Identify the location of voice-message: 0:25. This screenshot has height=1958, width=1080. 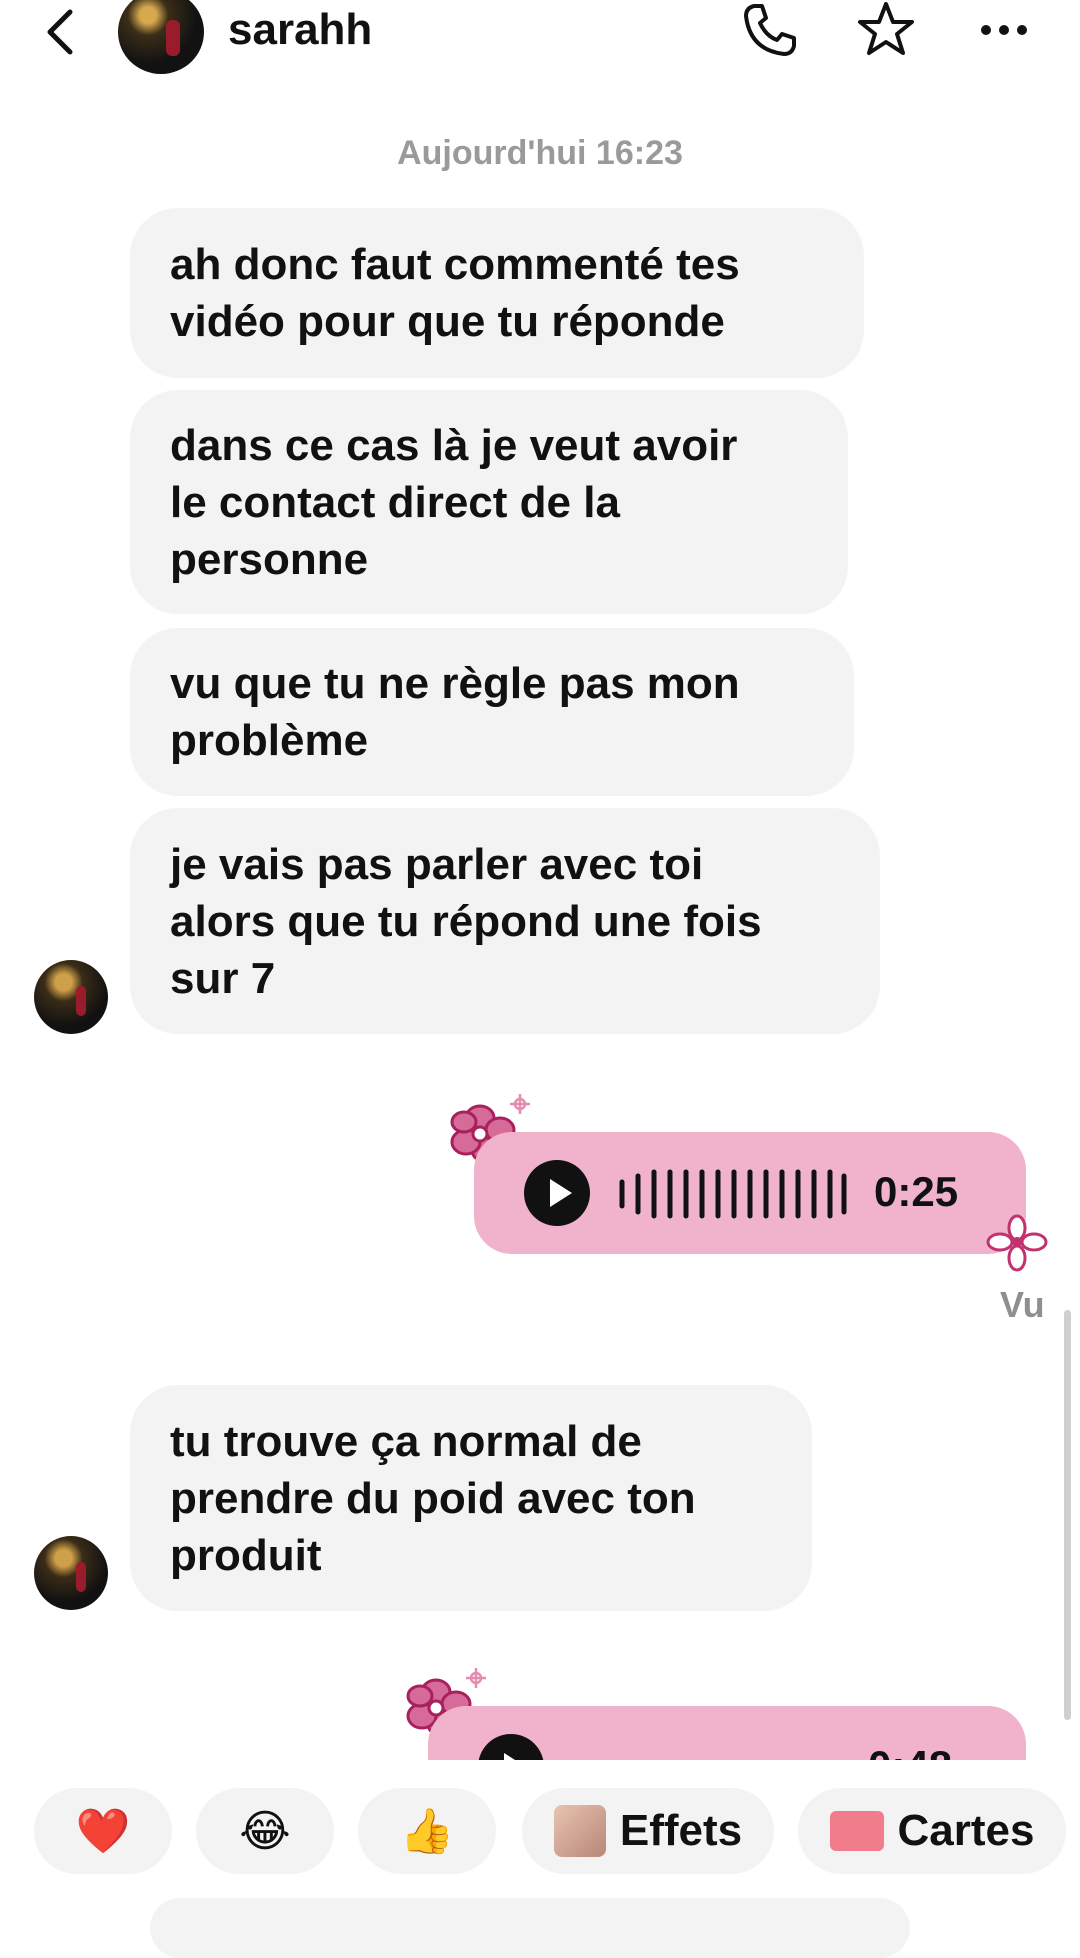
(750, 1193).